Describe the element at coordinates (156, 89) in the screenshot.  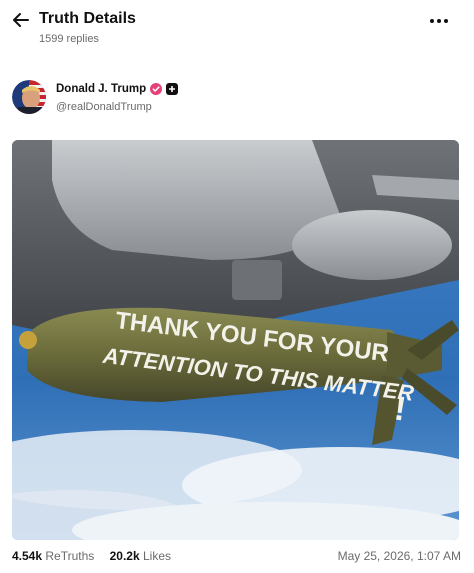
I see `verified-check-icon` at that location.